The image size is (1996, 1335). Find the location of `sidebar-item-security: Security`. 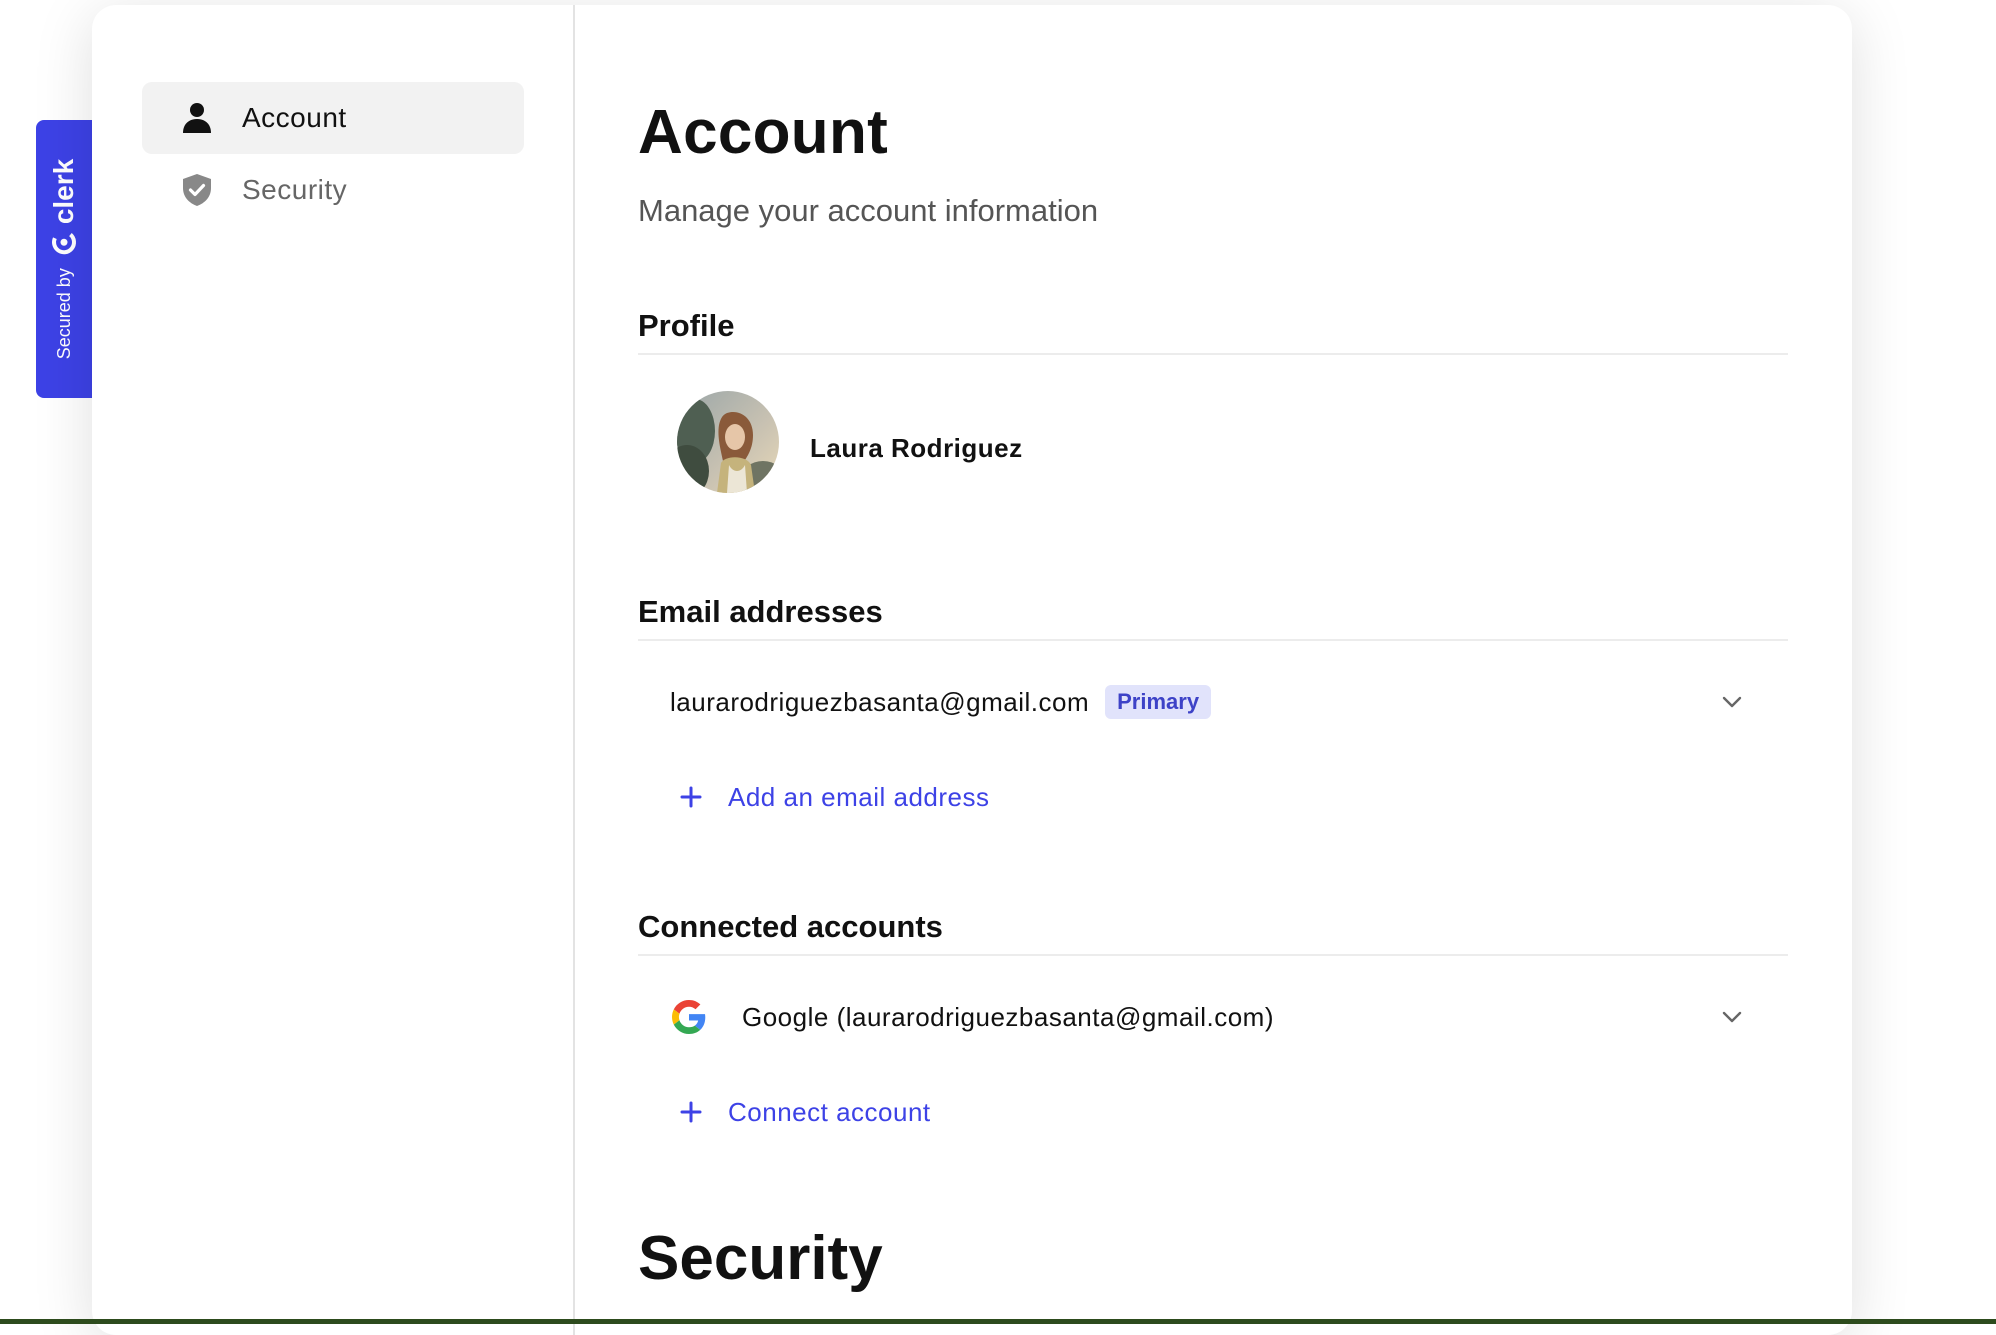

sidebar-item-security: Security is located at coordinates (333, 190).